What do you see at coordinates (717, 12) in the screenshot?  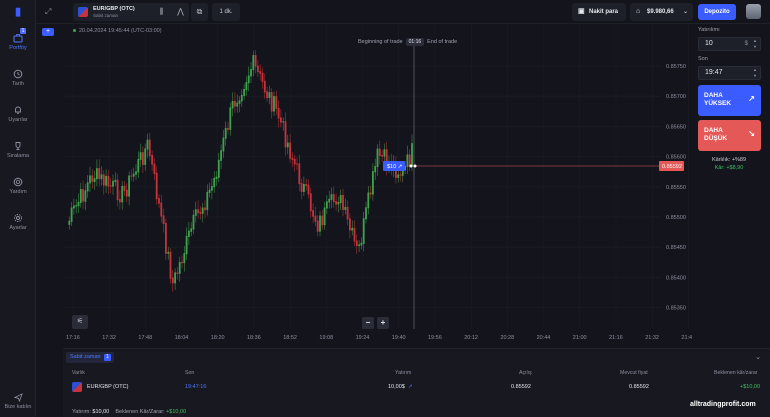 I see `deposit-button: Depozito` at bounding box center [717, 12].